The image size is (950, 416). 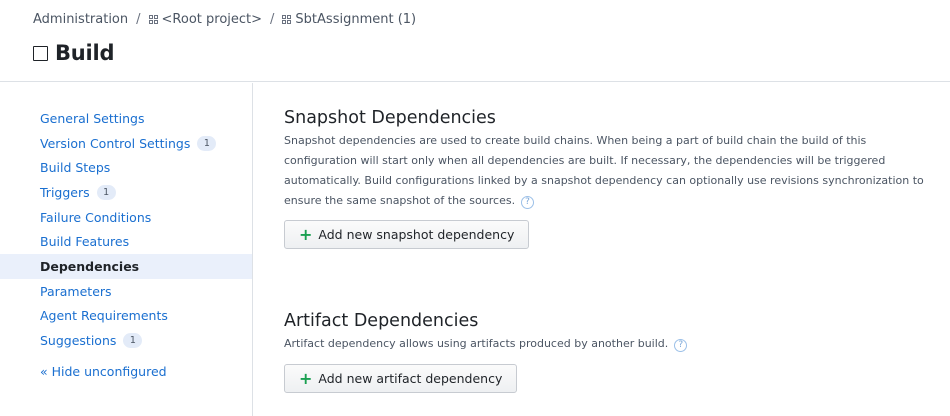 I want to click on sidebar-item-dependencies: Dependencies, so click(x=126, y=266).